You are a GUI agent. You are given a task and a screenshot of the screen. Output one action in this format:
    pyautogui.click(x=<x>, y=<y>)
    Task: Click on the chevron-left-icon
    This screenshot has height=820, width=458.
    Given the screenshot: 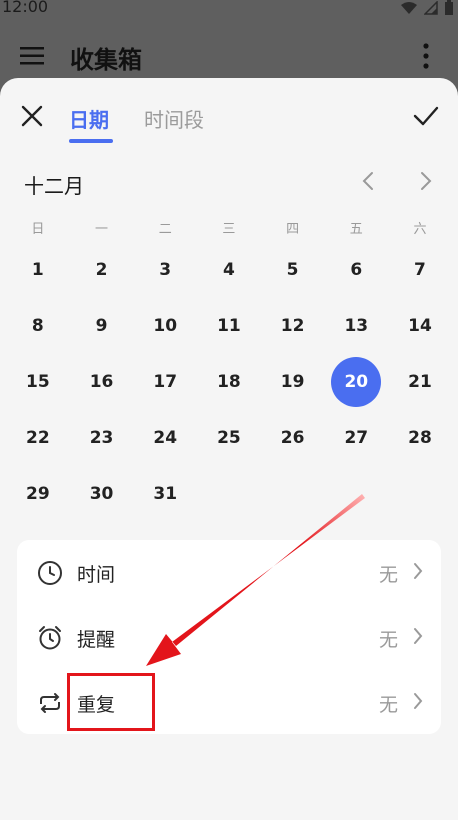 What is the action you would take?
    pyautogui.click(x=368, y=181)
    